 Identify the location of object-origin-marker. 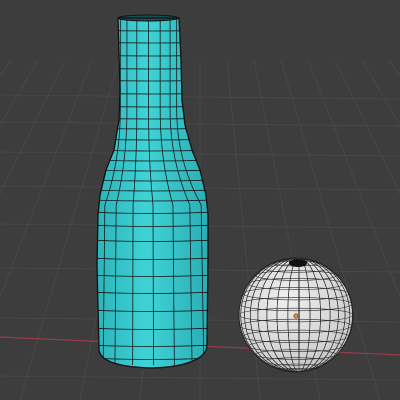
(296, 316).